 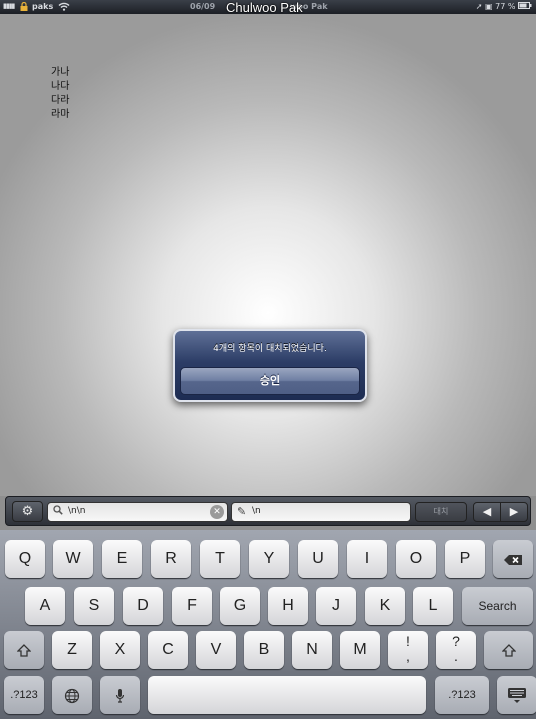 I want to click on key-p: P, so click(x=465, y=559).